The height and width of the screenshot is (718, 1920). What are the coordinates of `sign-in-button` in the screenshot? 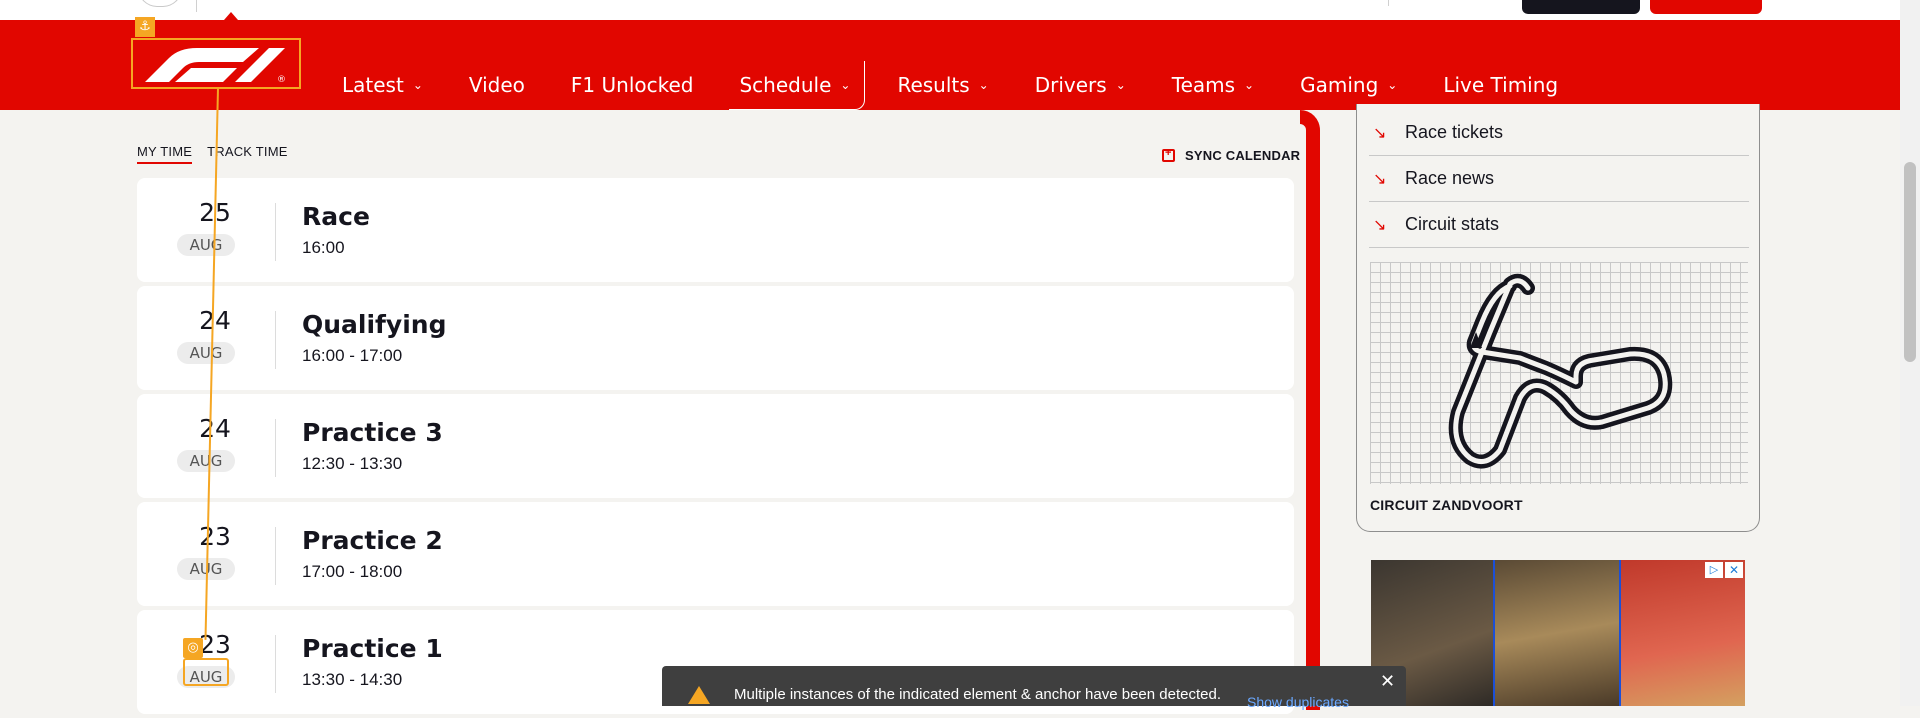 It's located at (1581, 7).